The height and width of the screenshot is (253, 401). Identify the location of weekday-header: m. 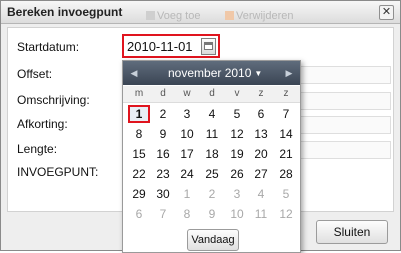
(139, 93).